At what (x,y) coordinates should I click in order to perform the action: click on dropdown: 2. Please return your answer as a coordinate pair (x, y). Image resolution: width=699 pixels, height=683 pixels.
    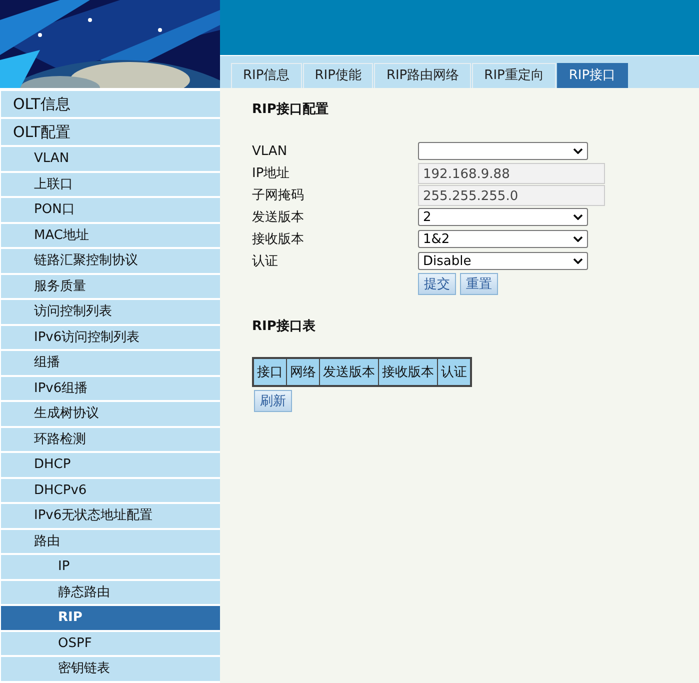
    Looking at the image, I should click on (503, 217).